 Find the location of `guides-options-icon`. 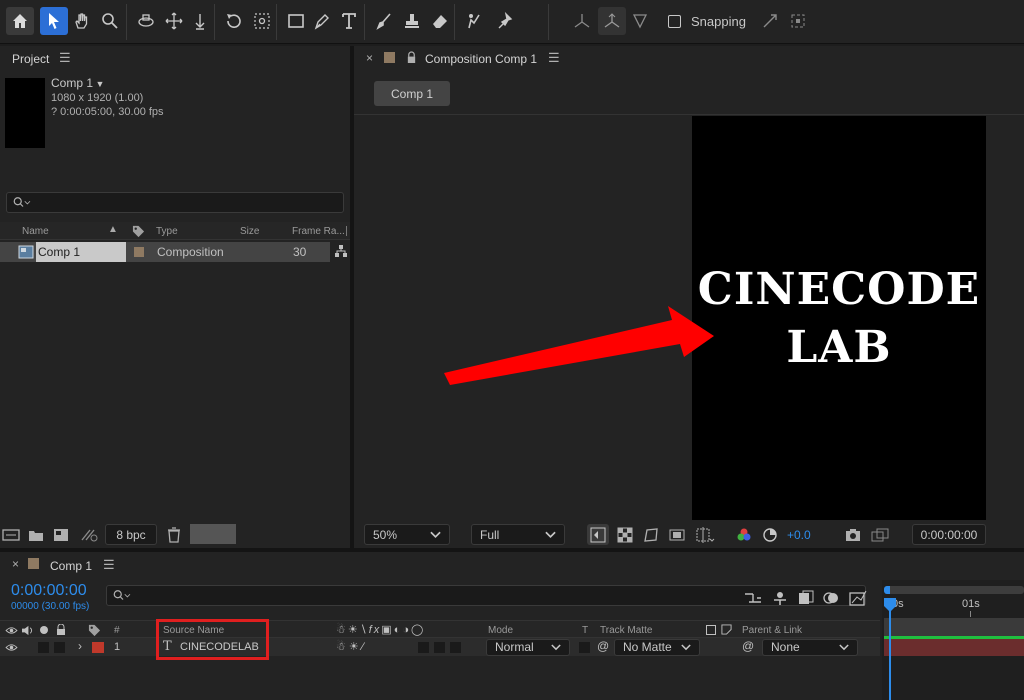

guides-options-icon is located at coordinates (705, 535).